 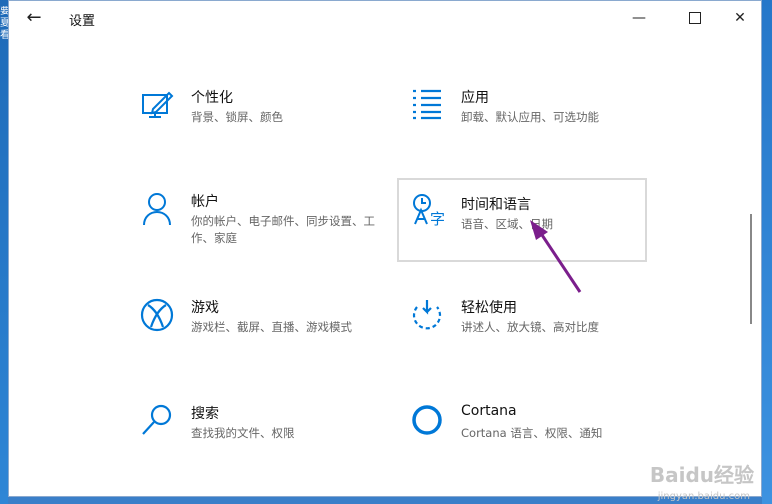 I want to click on tile-ease-of-access: 轻松使用 讲述人、放大镜、高对比度, so click(x=529, y=337).